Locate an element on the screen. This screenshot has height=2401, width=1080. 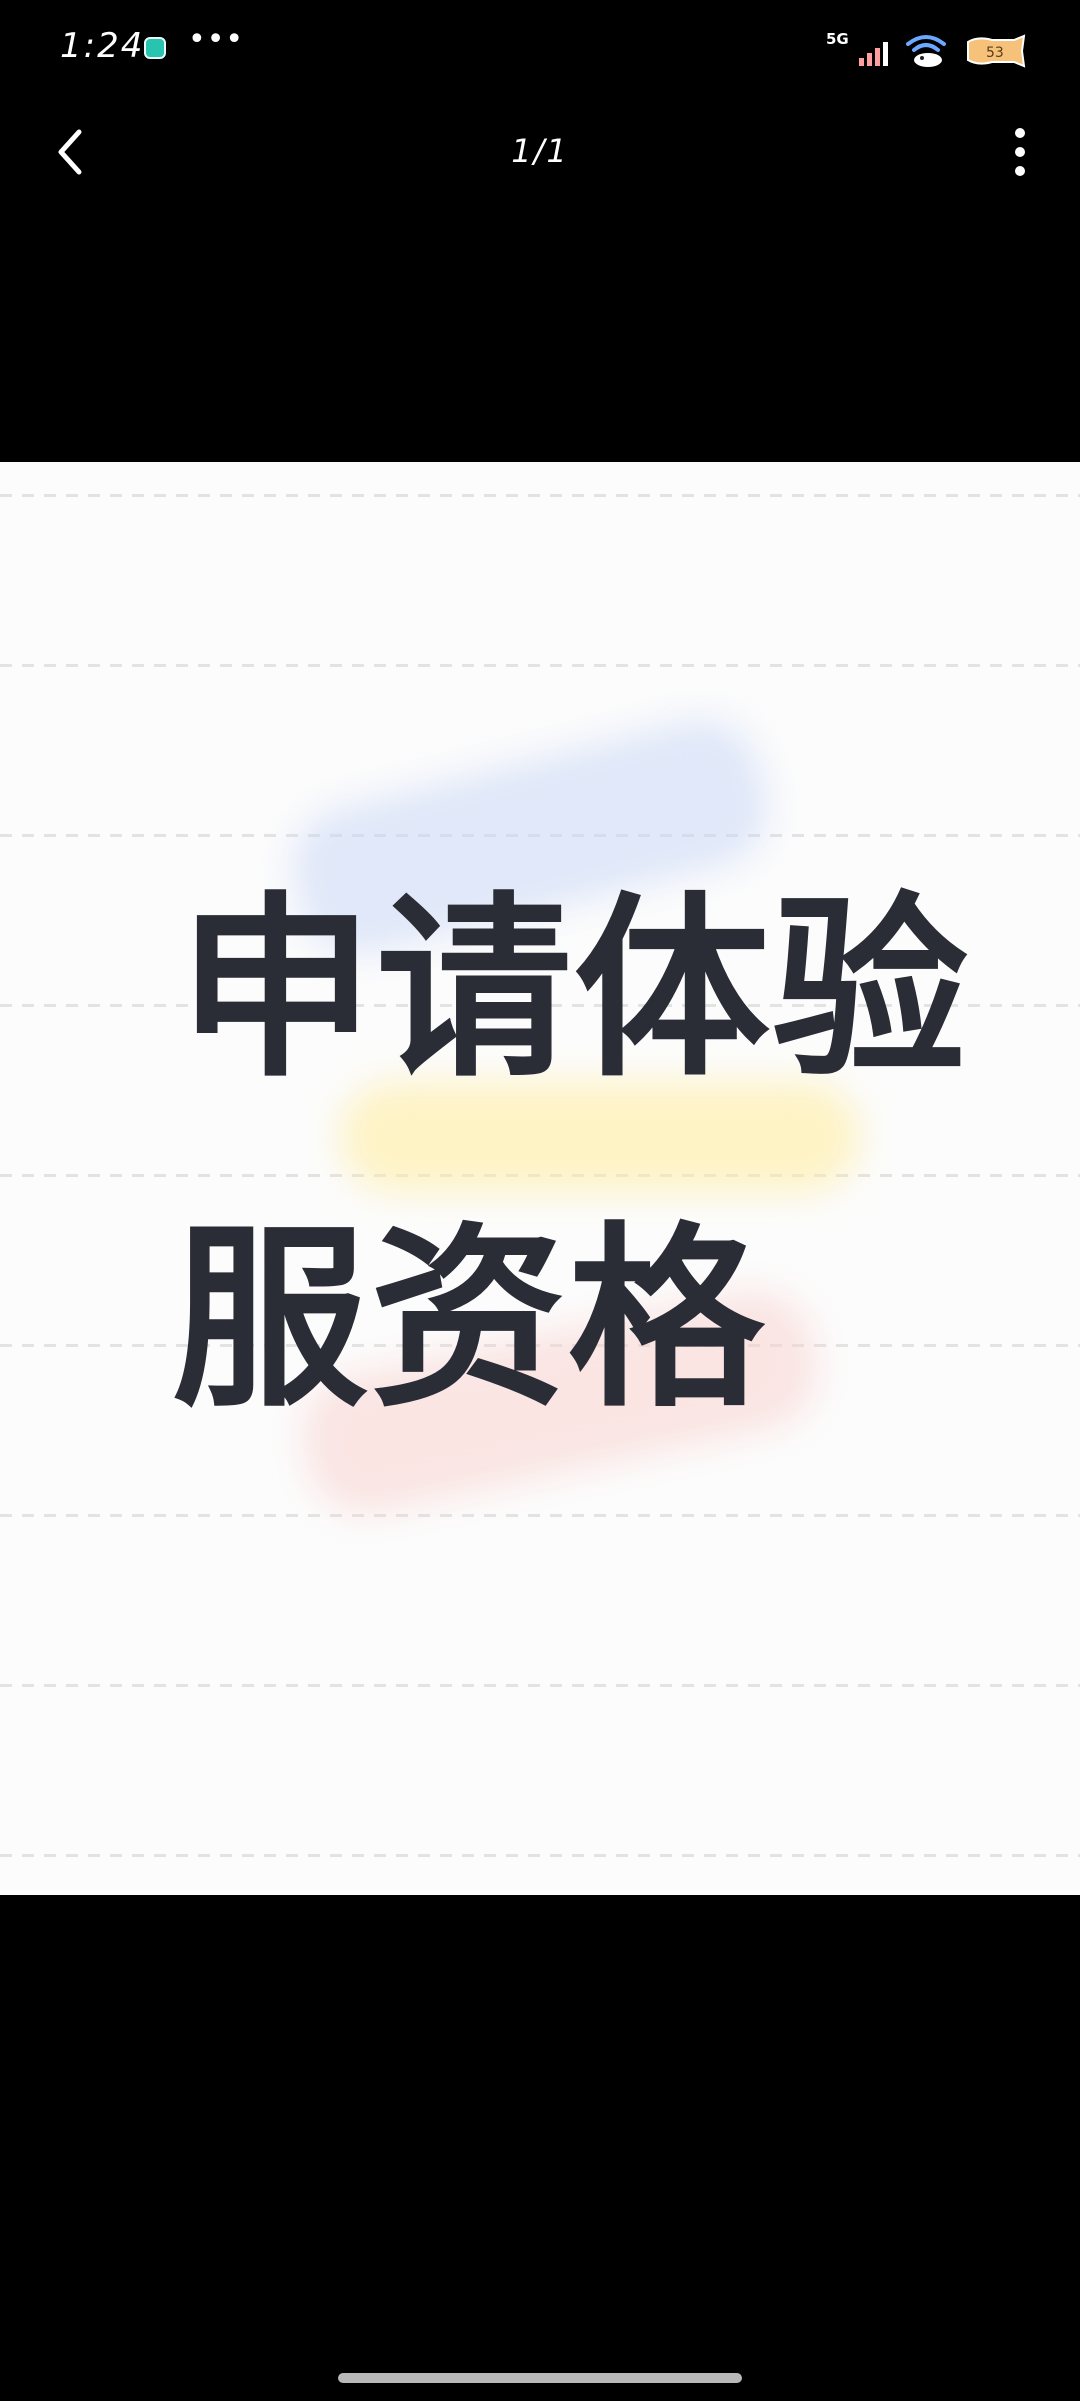
status-bar: 1:24 ••• 5G 53 is located at coordinates (540, 50).